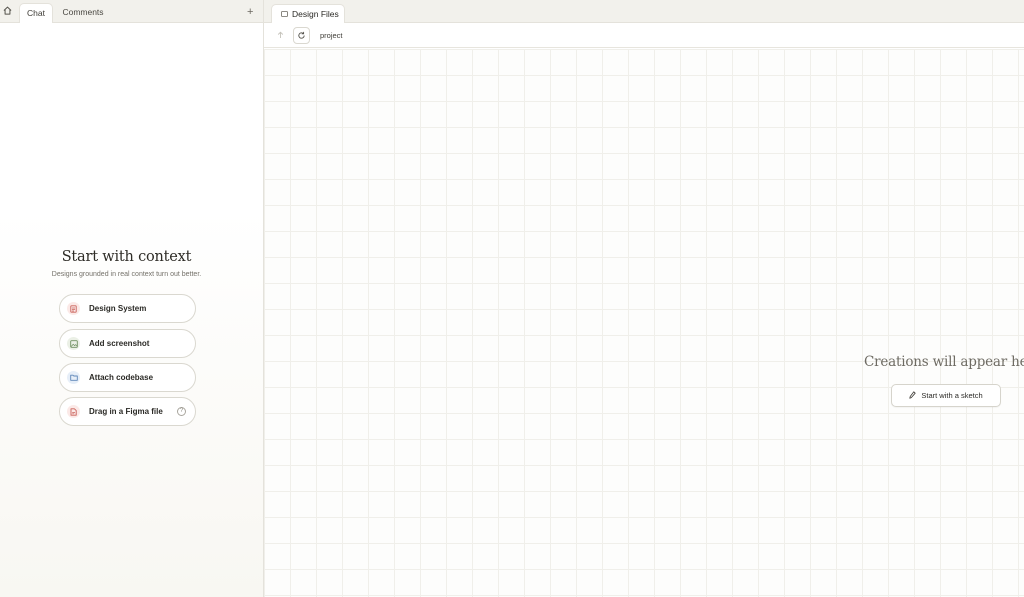 The width and height of the screenshot is (1024, 597). What do you see at coordinates (280, 35) in the screenshot?
I see `arrow-up-icon` at bounding box center [280, 35].